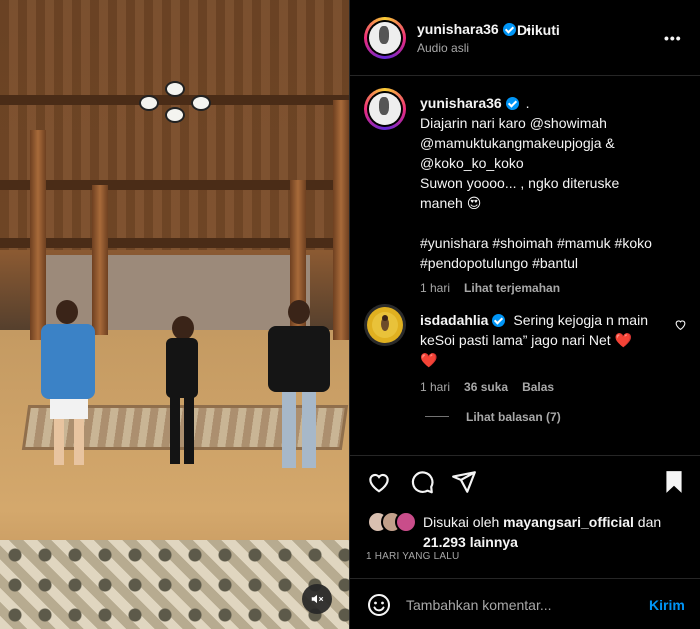  What do you see at coordinates (555, 263) in the screenshot?
I see `caption-hashtags: #pendopotulungo #bantul` at bounding box center [555, 263].